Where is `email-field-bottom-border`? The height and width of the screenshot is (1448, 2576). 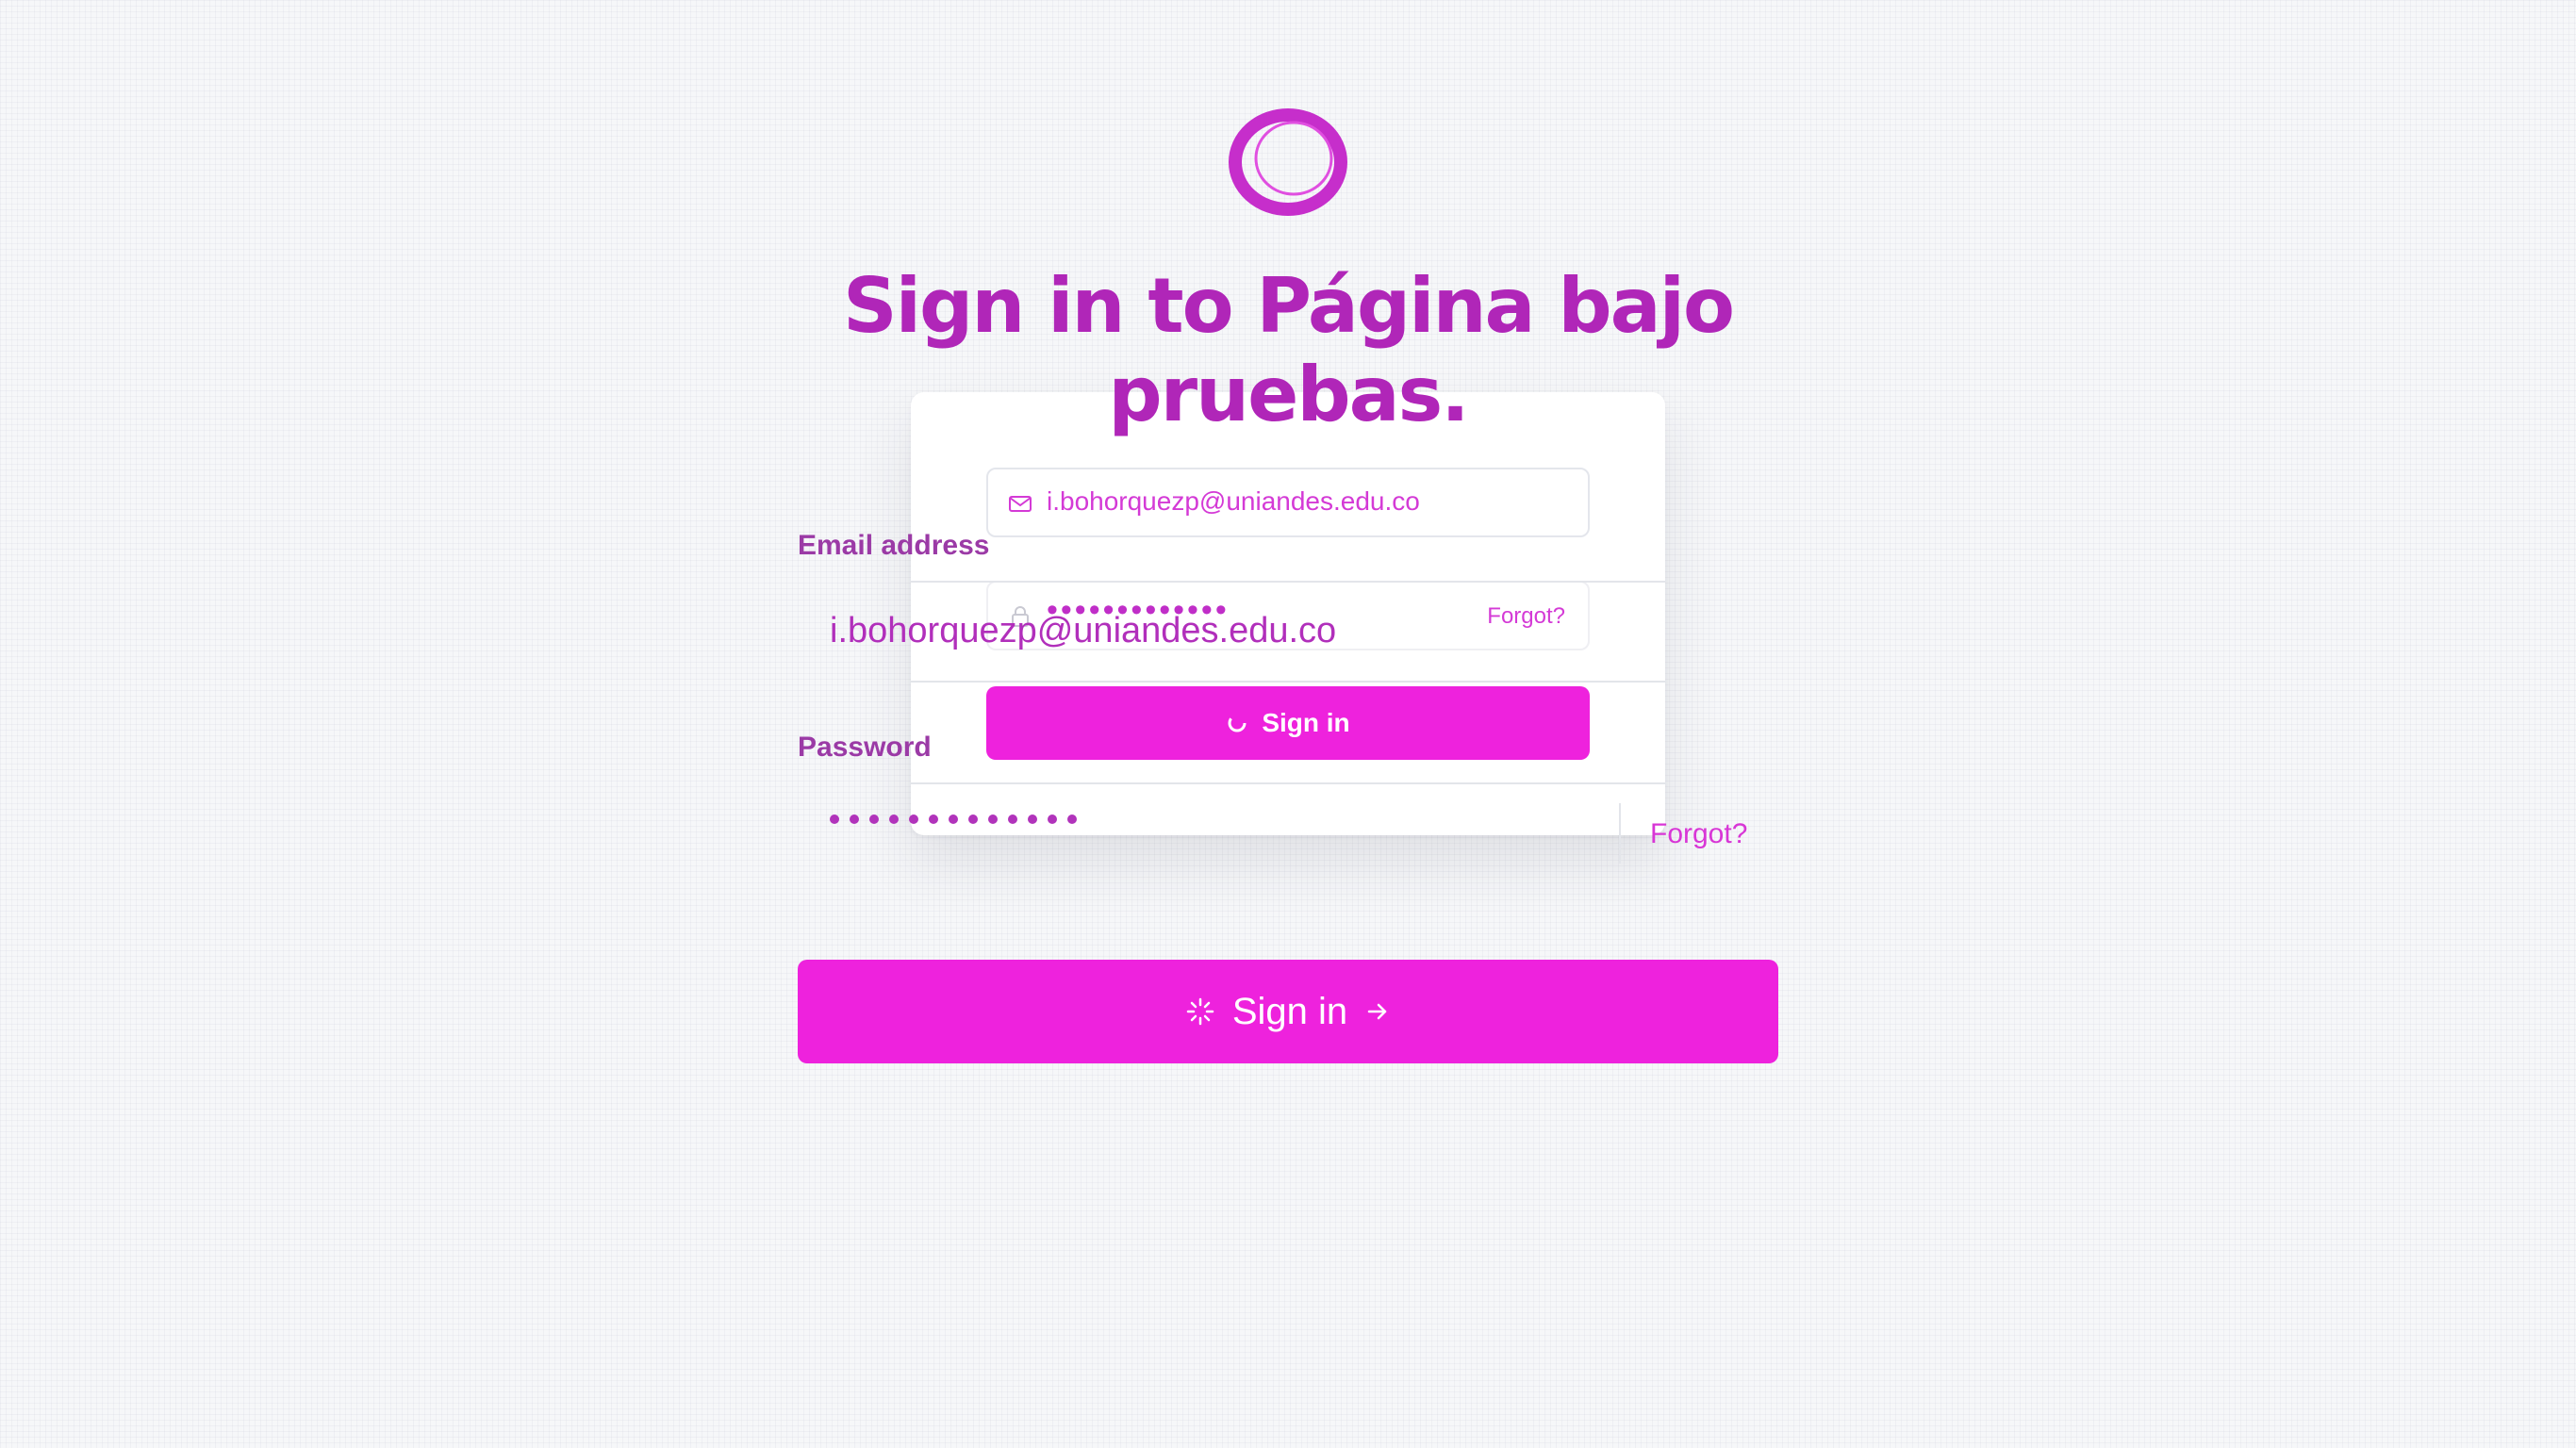 email-field-bottom-border is located at coordinates (1288, 682).